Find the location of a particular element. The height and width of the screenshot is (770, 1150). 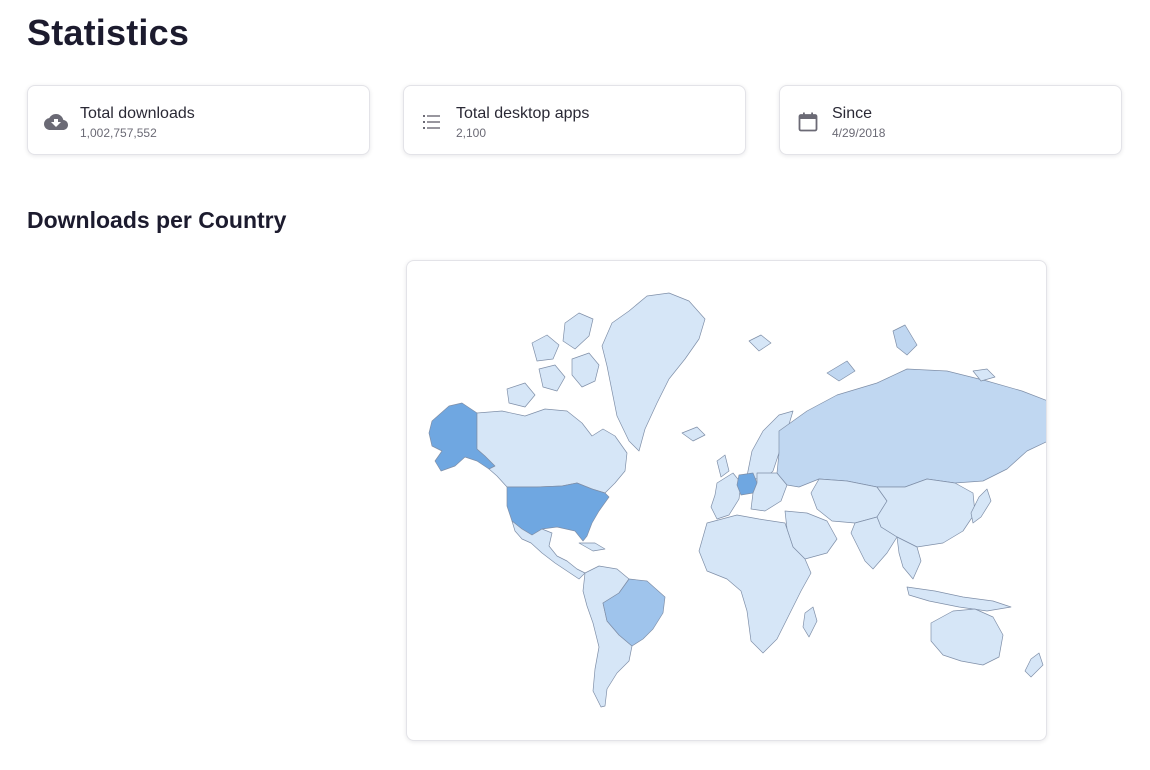

stat-value: 2,100 is located at coordinates (471, 133).